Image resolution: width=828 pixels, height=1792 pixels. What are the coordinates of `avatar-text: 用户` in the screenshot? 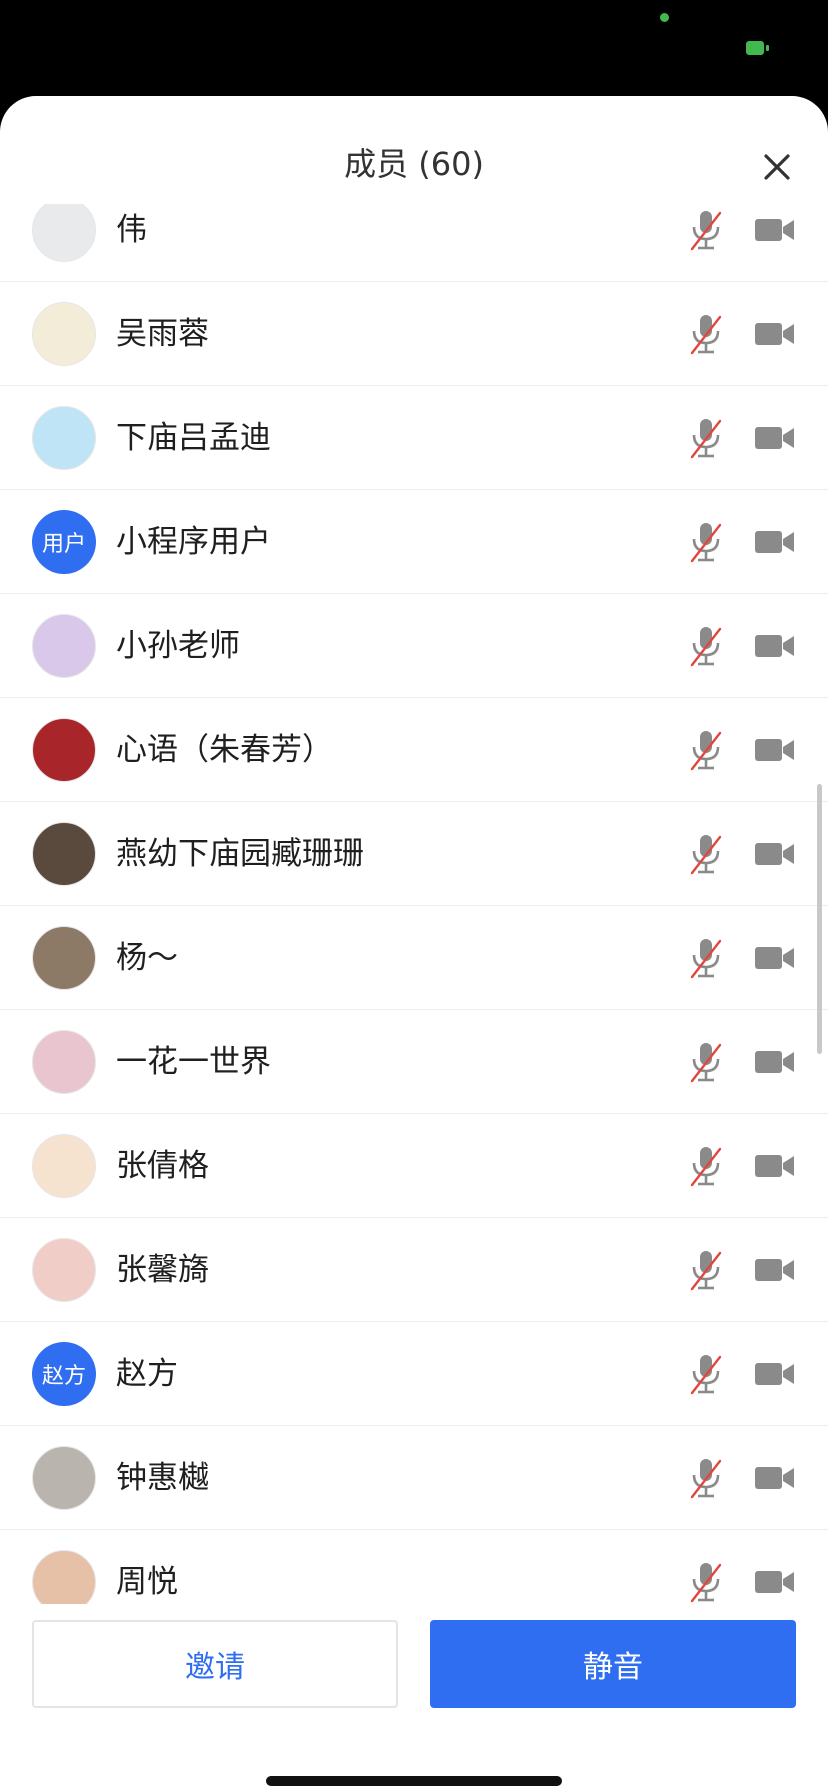 It's located at (63, 544).